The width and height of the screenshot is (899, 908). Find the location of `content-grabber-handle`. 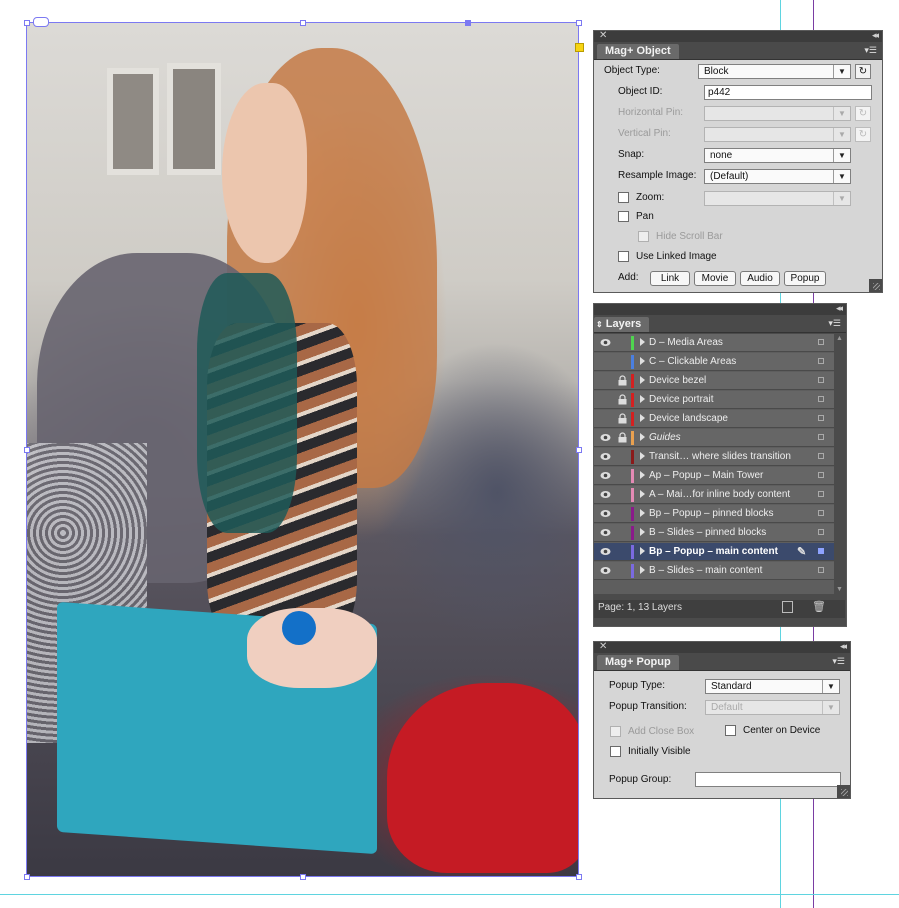

content-grabber-handle is located at coordinates (468, 23).